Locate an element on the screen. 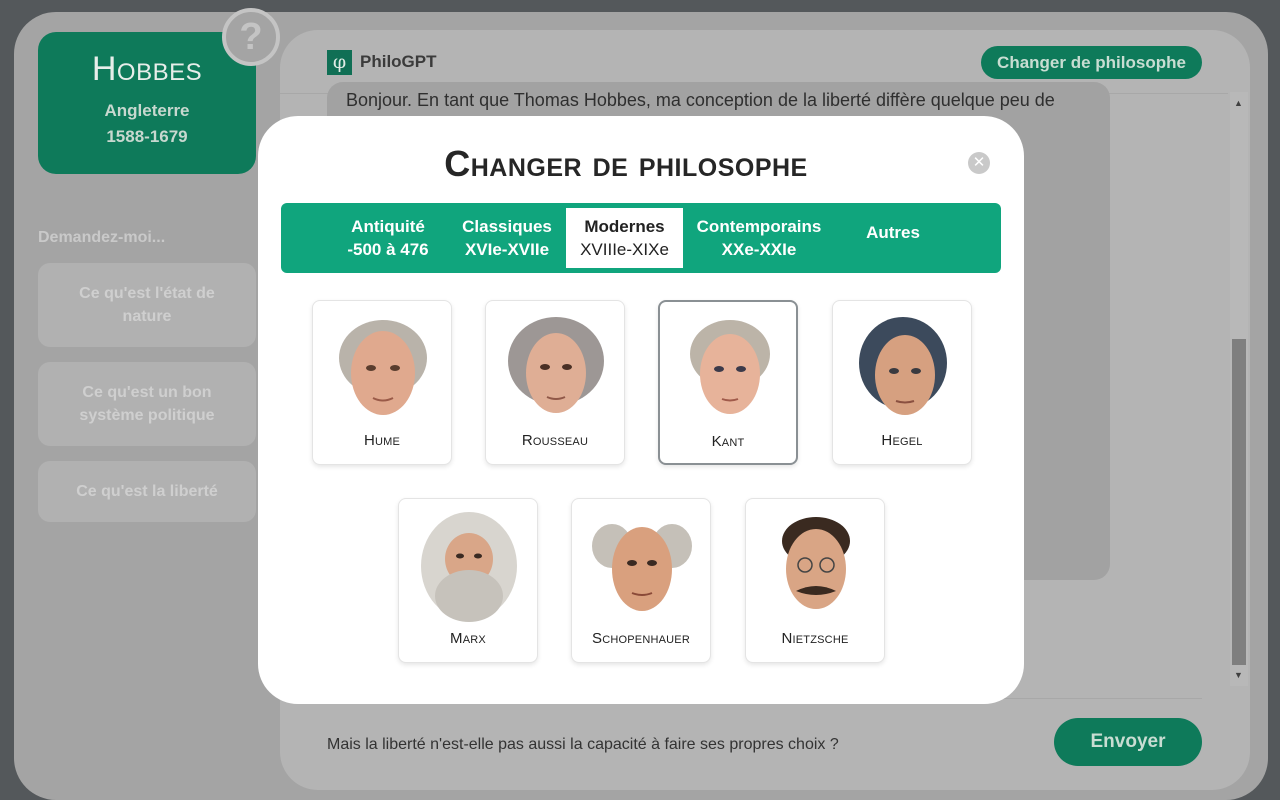 The height and width of the screenshot is (800, 1280). philosopher-tile-hume: Hume is located at coordinates (382, 382).